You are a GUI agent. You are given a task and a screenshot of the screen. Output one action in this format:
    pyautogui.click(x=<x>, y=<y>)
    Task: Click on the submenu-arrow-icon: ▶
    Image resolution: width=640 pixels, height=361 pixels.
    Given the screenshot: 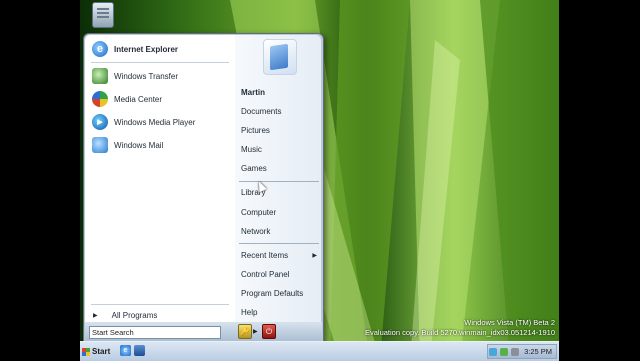 What is the action you would take?
    pyautogui.click(x=314, y=255)
    